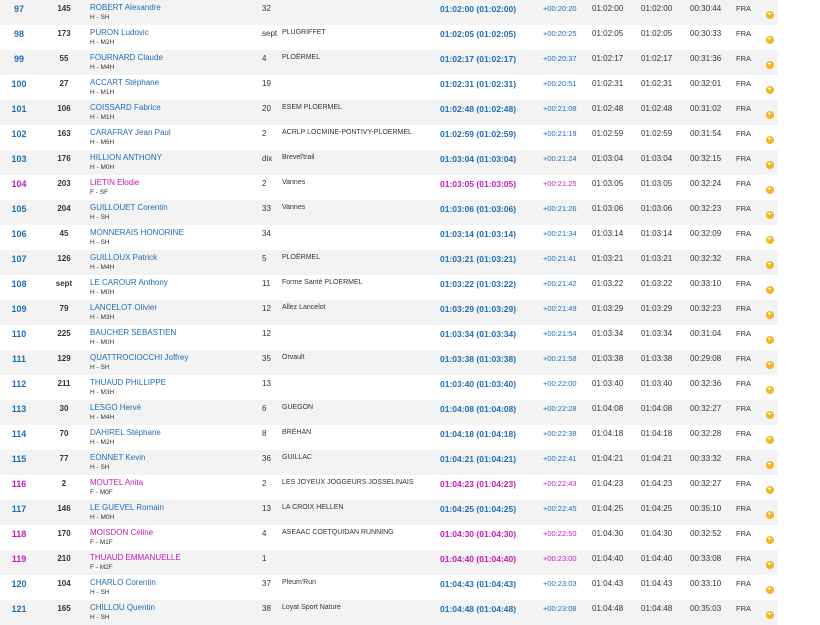  Describe the element at coordinates (361, 237) in the screenshot. I see `club-cell` at that location.